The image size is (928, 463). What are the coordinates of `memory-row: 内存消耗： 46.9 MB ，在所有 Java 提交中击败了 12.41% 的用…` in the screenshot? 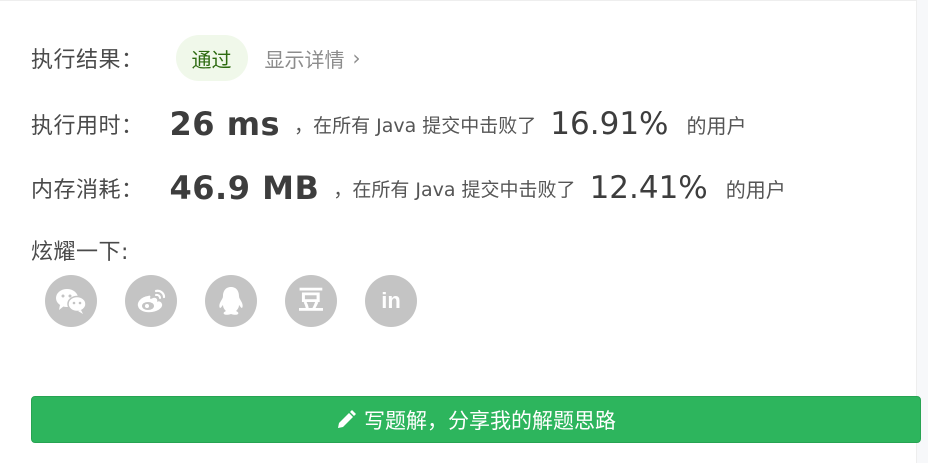 It's located at (408, 188).